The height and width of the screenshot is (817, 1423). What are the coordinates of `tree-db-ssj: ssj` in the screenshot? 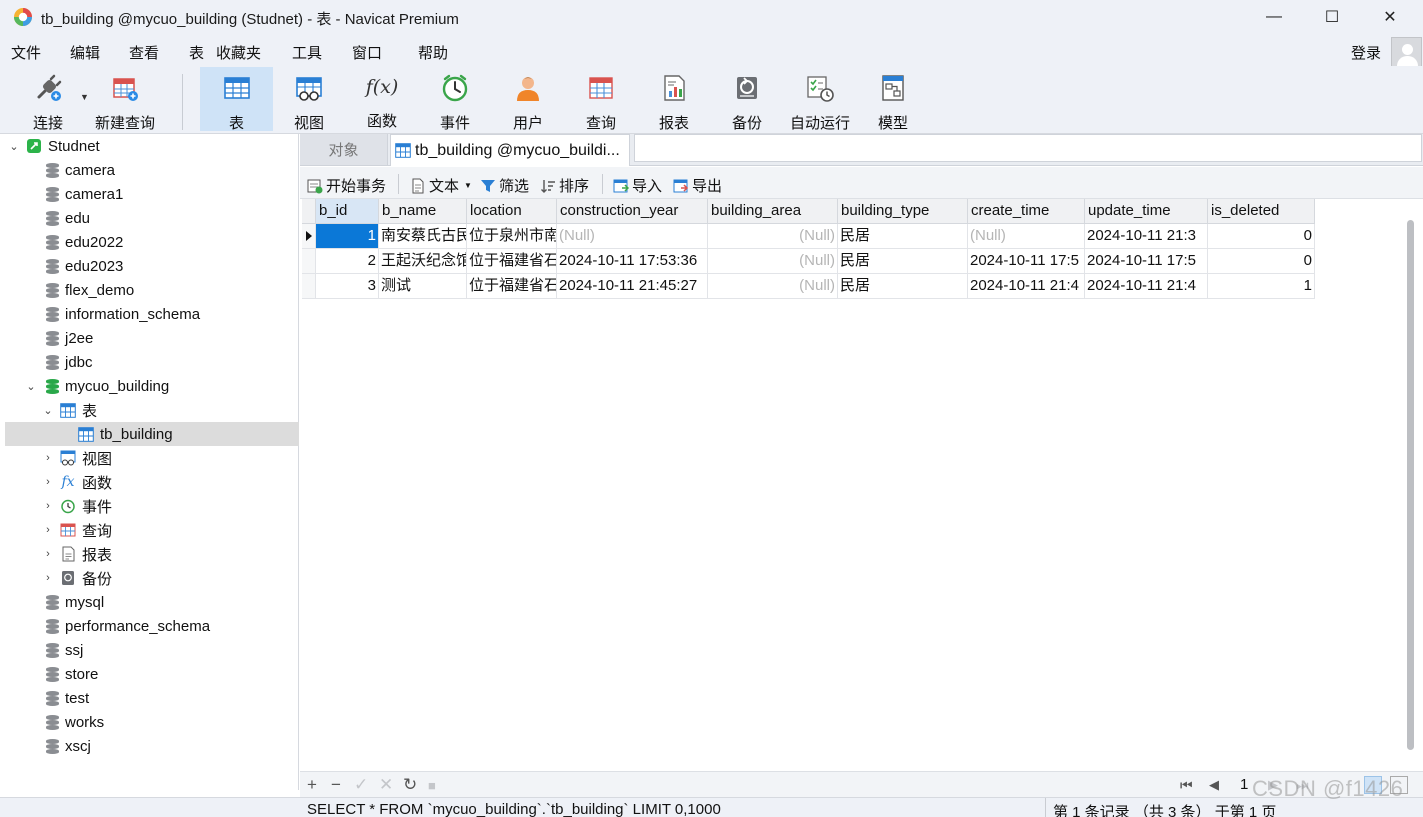 It's located at (152, 650).